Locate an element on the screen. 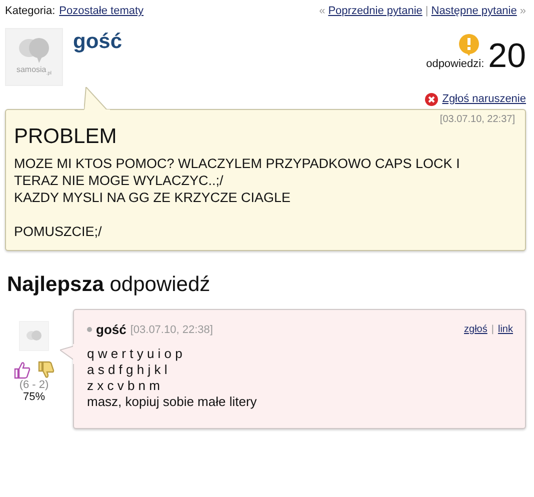  next-question-link: Następne pytanie is located at coordinates (474, 11).